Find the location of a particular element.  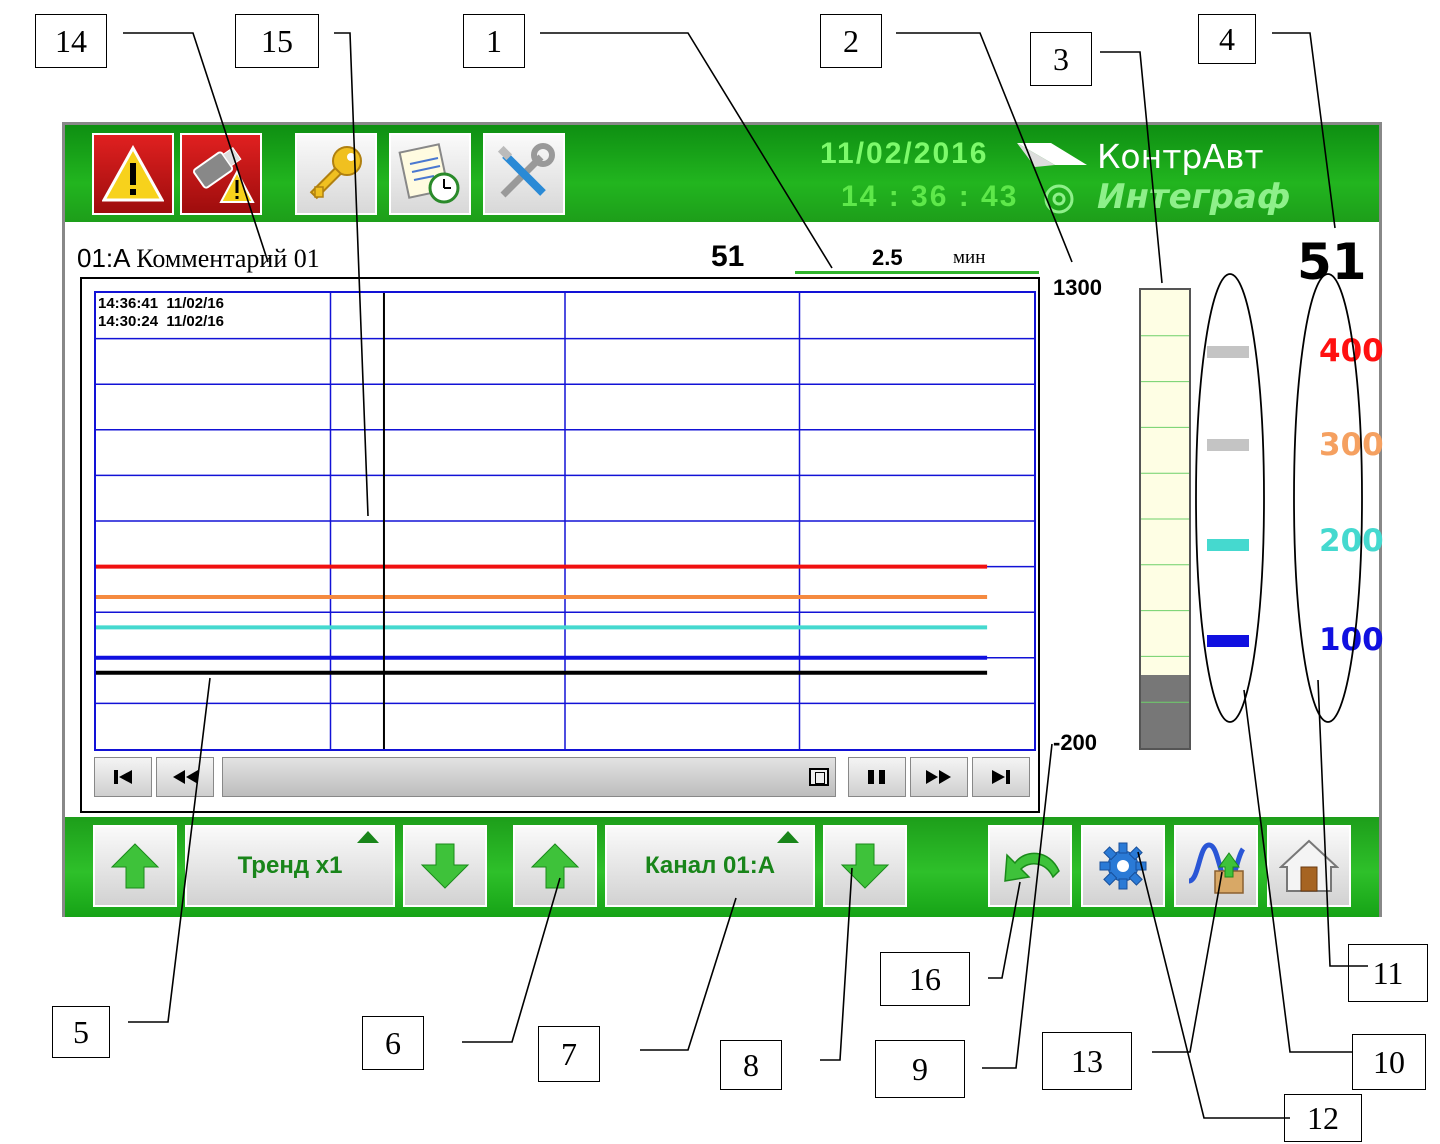

cursor-timestamp: 14:36:41 11/02/16 is located at coordinates (161, 303).